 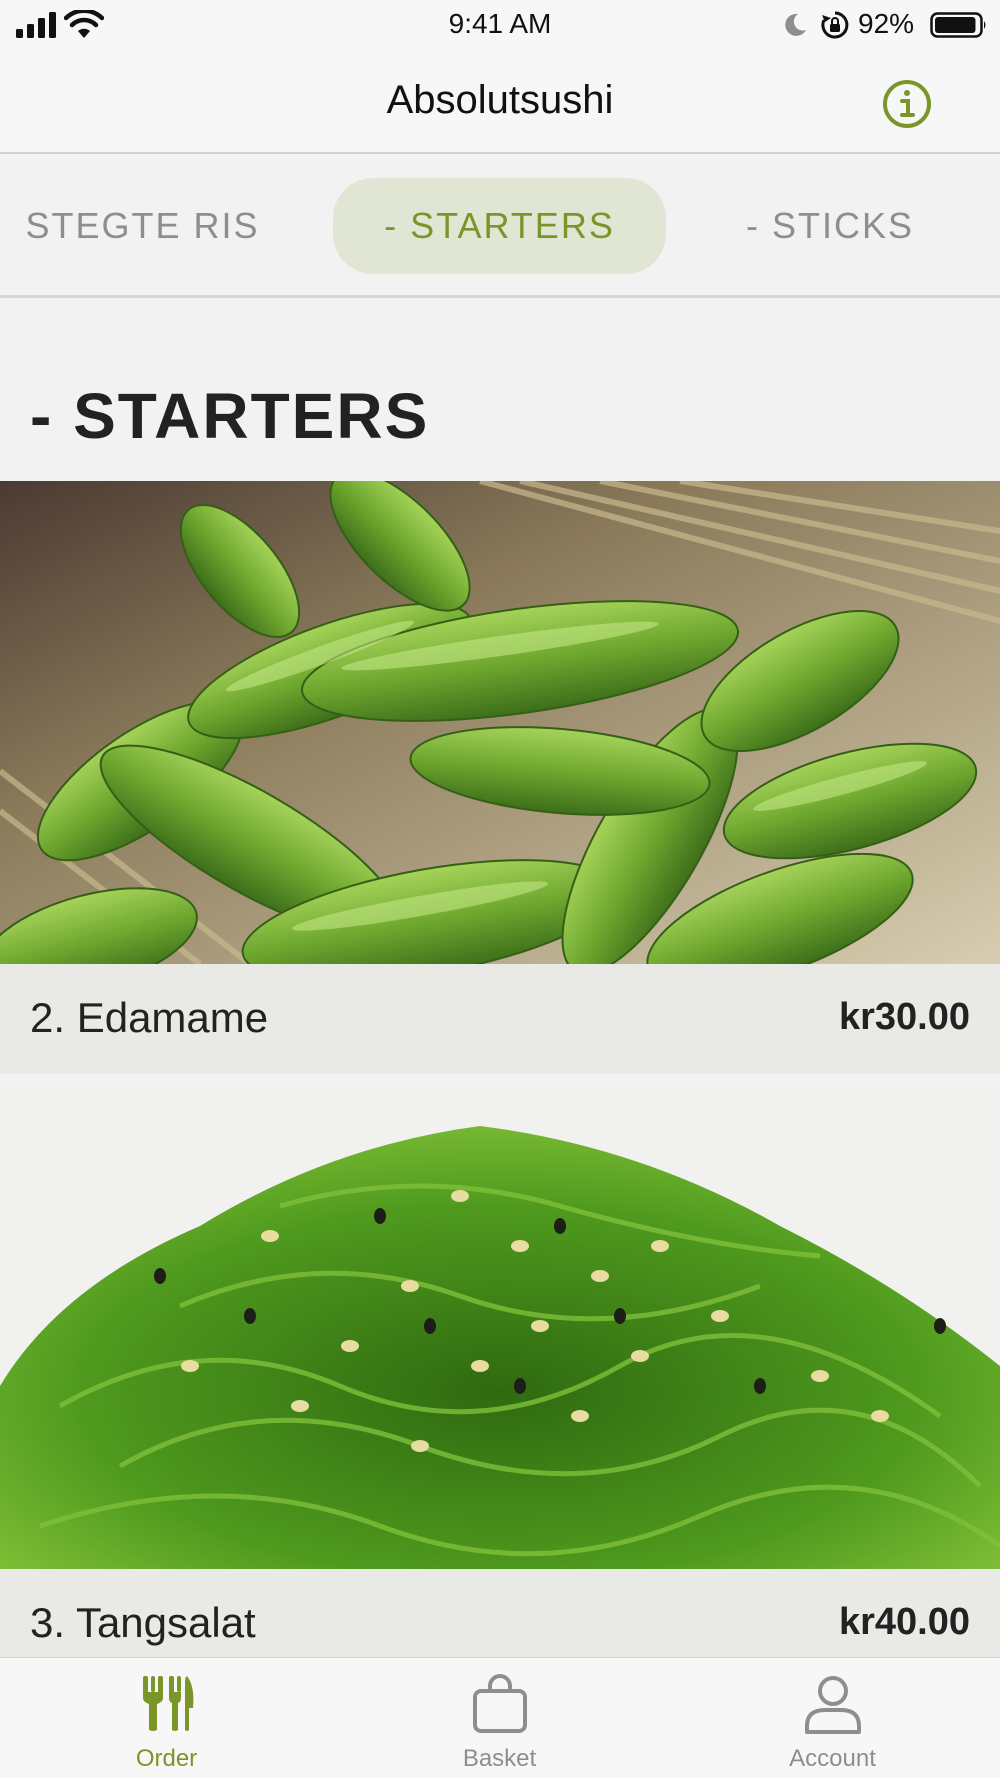 I want to click on item-price: kr30.00, so click(x=904, y=1017).